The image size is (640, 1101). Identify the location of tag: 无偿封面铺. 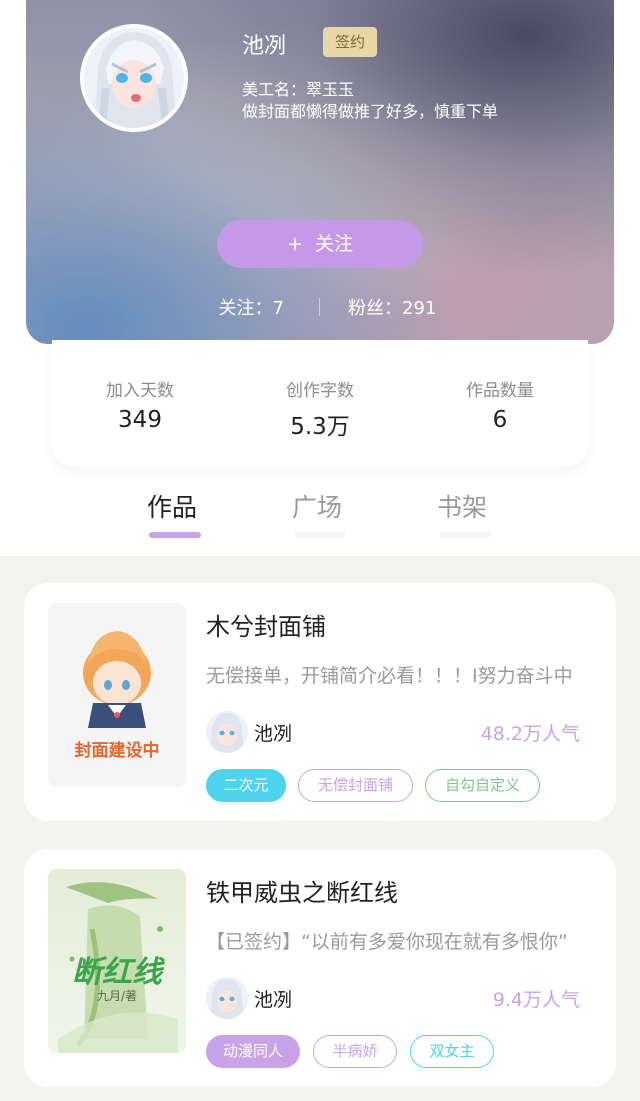
(355, 785).